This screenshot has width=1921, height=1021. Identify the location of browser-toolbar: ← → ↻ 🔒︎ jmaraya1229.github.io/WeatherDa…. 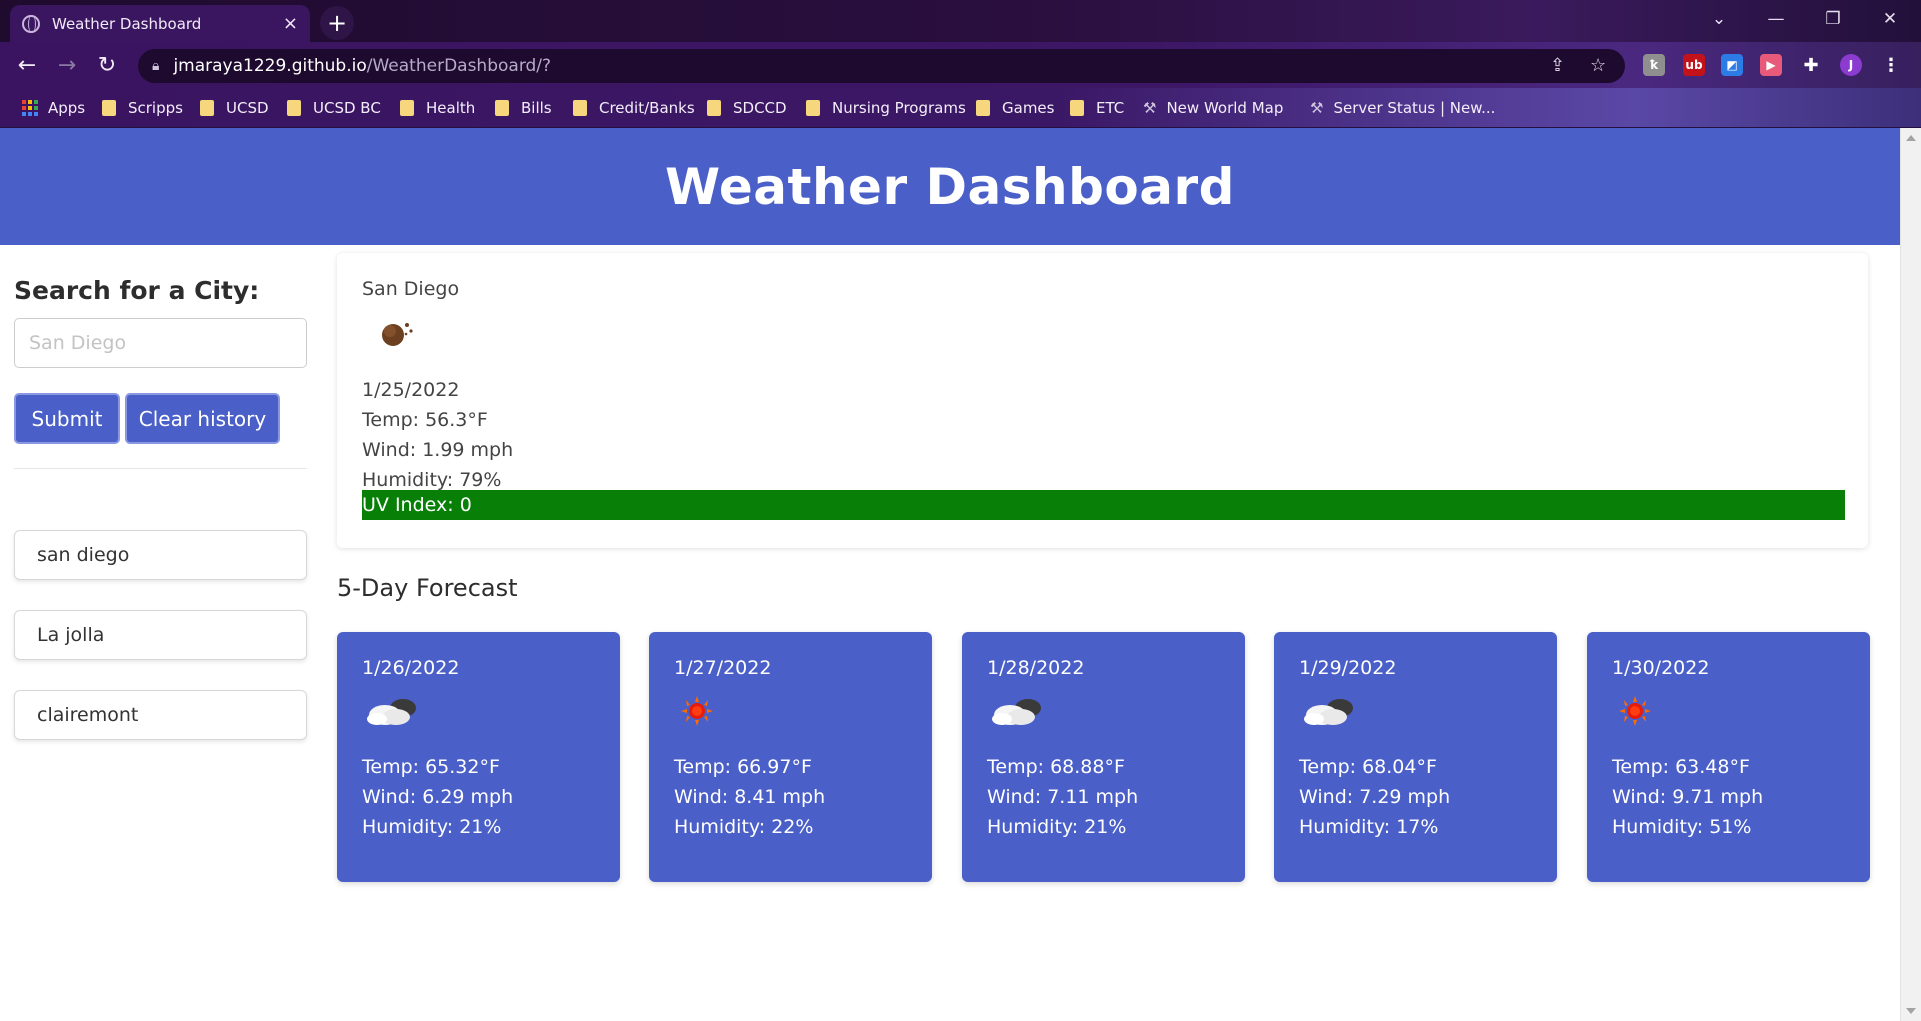
(960, 65).